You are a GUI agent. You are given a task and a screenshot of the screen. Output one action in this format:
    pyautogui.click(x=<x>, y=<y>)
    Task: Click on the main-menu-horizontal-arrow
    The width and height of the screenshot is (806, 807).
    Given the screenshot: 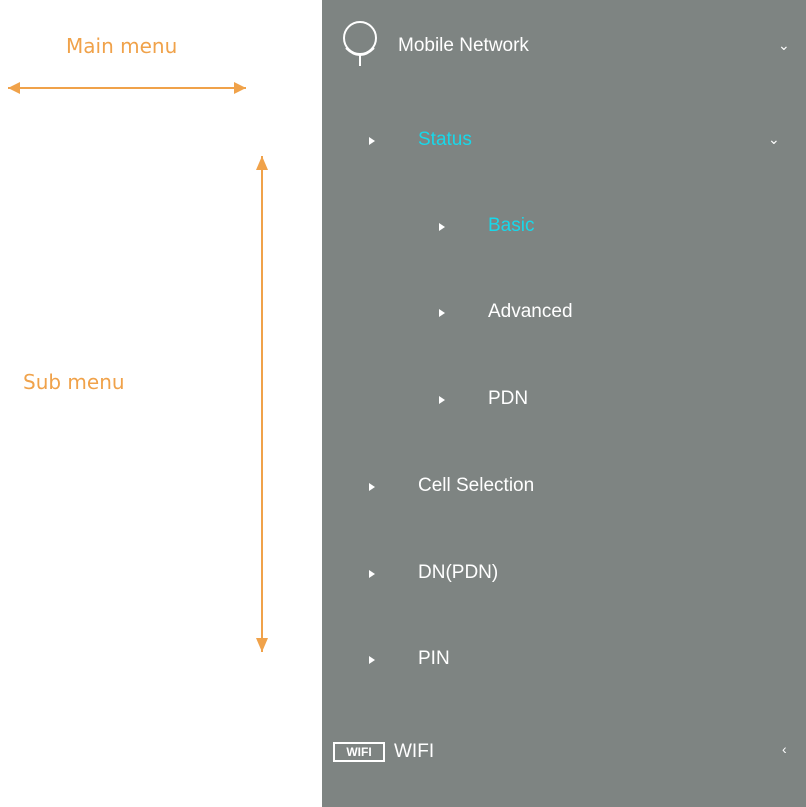 What is the action you would take?
    pyautogui.click(x=127, y=88)
    